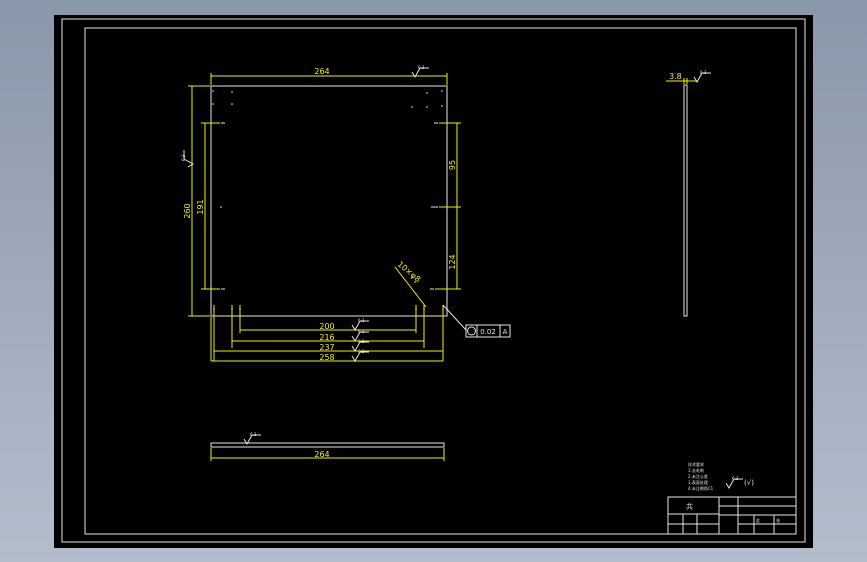  I want to click on plate-outline, so click(329, 201).